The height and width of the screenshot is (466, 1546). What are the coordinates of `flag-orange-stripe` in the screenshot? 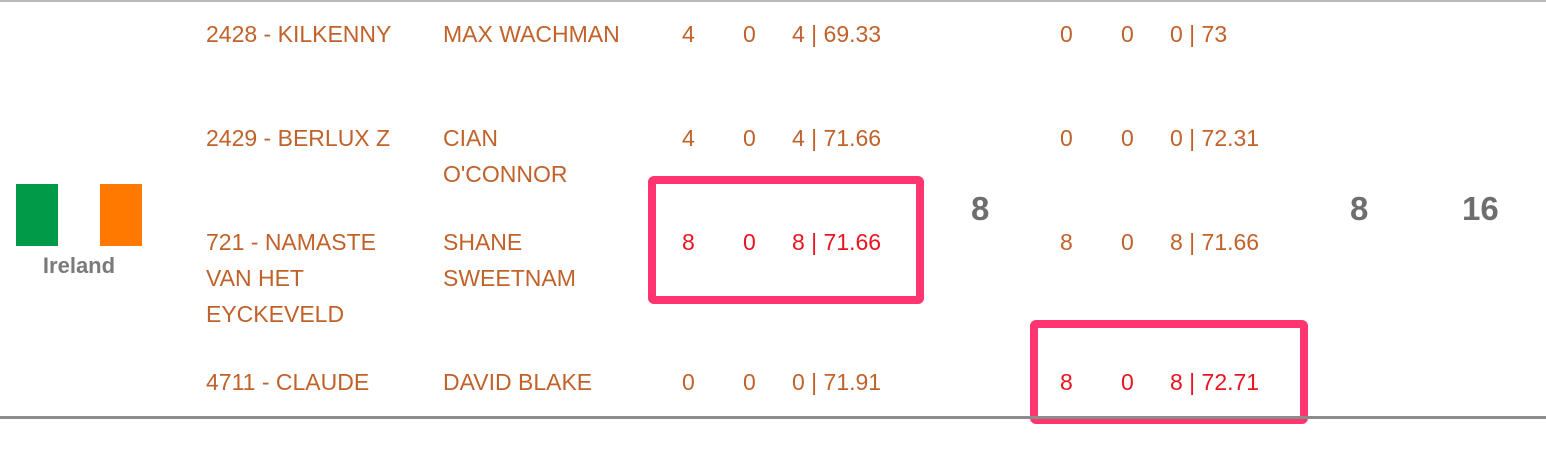 It's located at (121, 215).